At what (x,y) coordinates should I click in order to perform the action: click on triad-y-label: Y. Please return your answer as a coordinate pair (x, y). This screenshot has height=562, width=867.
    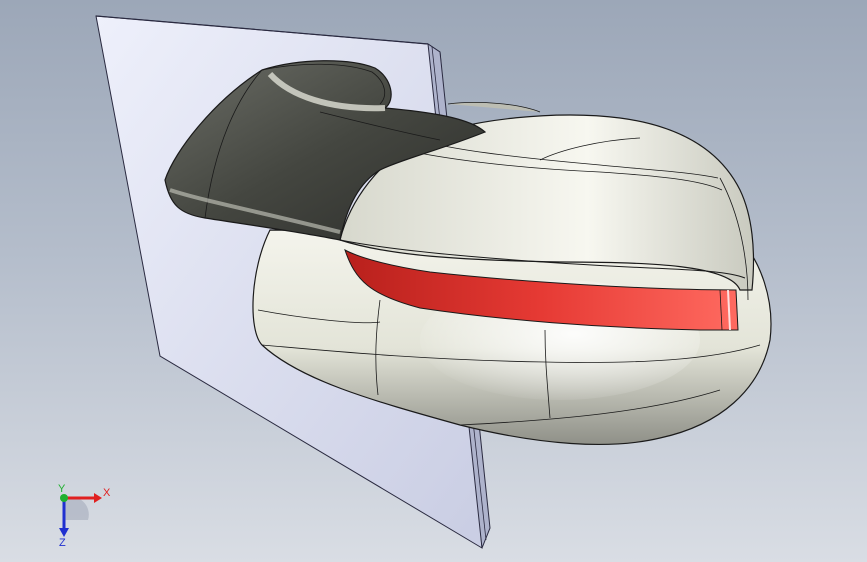
    Looking at the image, I should click on (62, 489).